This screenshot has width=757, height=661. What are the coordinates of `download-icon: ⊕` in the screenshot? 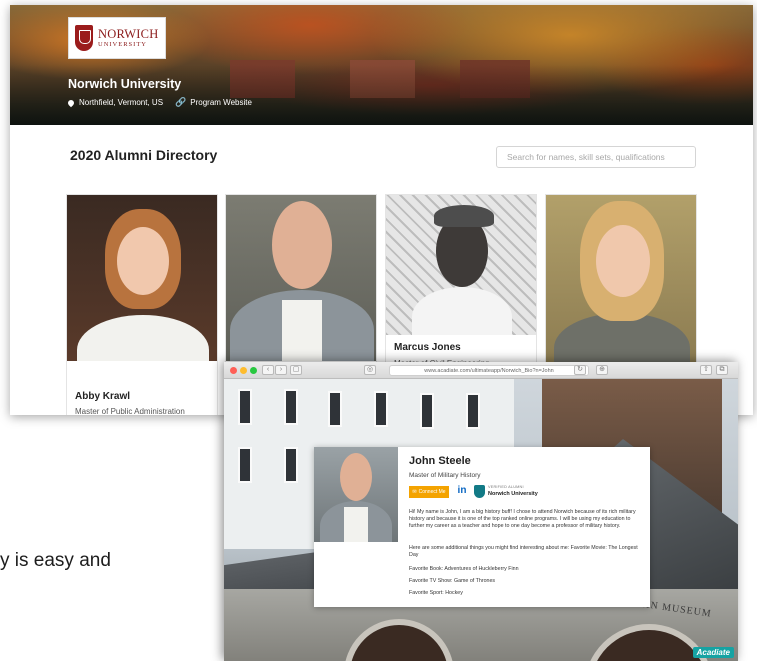 It's located at (602, 370).